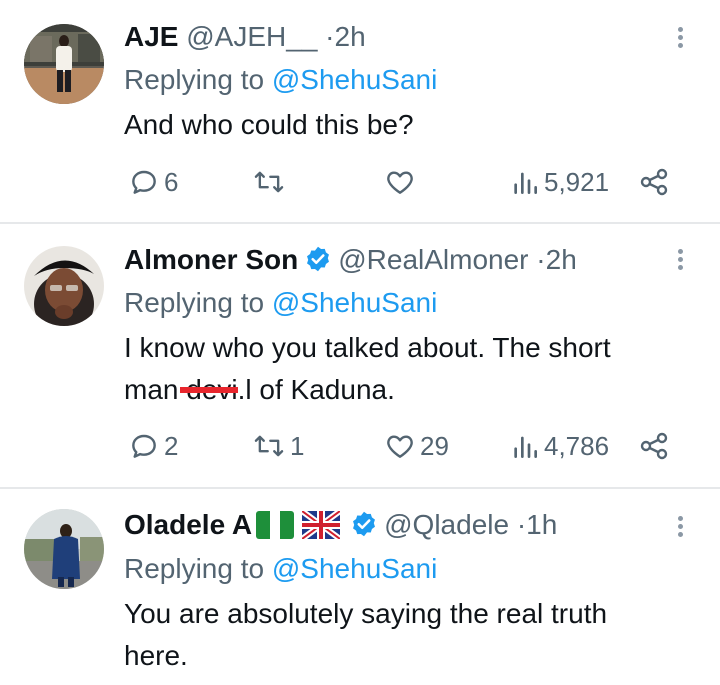 The width and height of the screenshot is (720, 685). What do you see at coordinates (316, 389) in the screenshot?
I see `text-fragment: .l of Kaduna.` at bounding box center [316, 389].